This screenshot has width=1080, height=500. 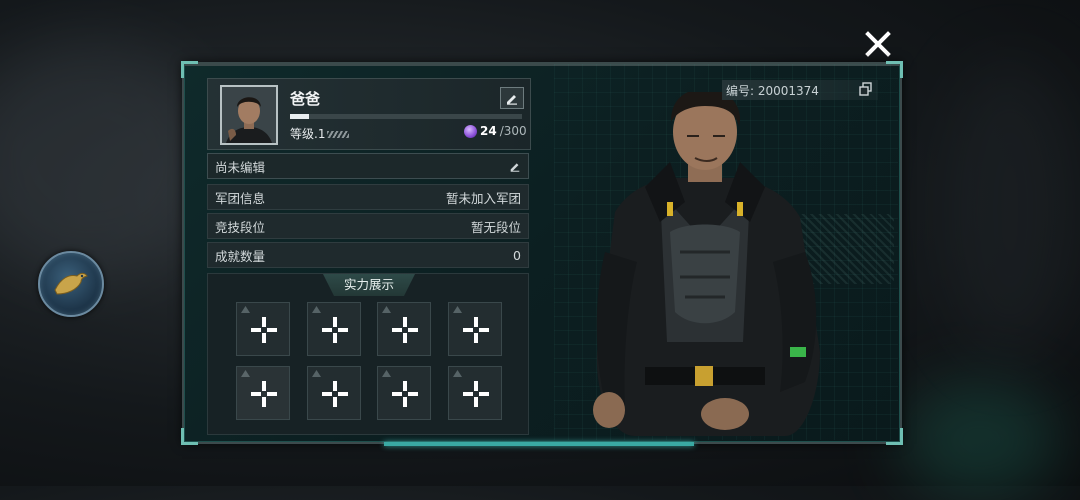 What do you see at coordinates (488, 131) in the screenshot?
I see `energy-current: 24` at bounding box center [488, 131].